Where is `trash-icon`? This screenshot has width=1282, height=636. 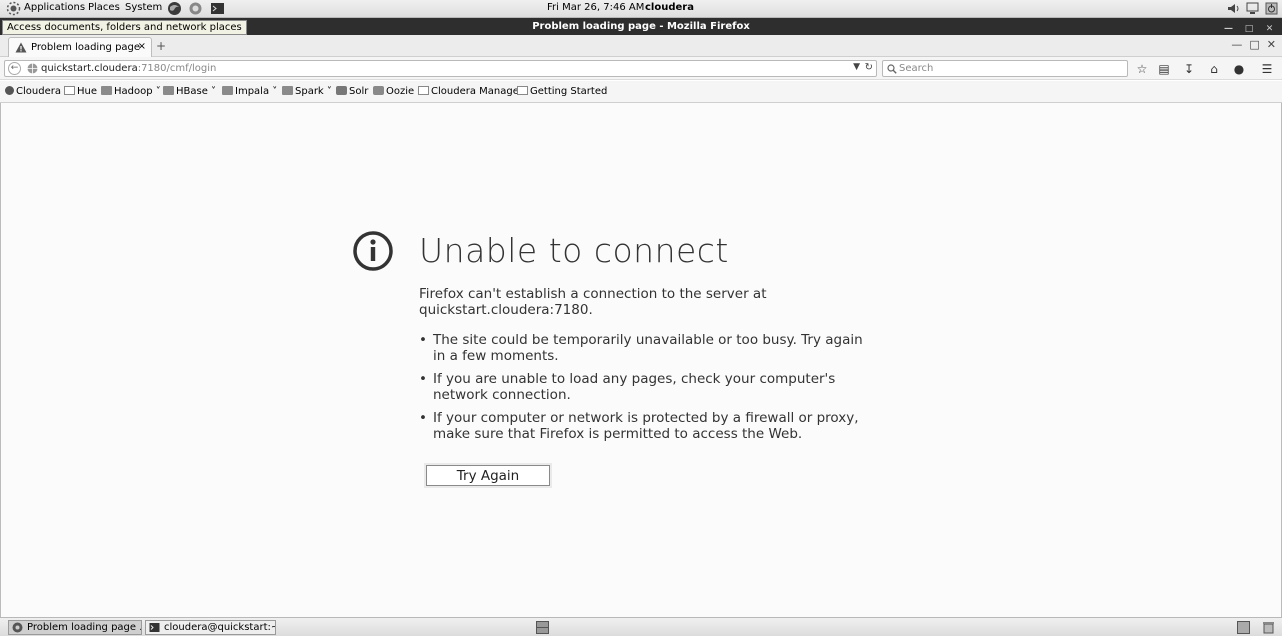 trash-icon is located at coordinates (1268, 627).